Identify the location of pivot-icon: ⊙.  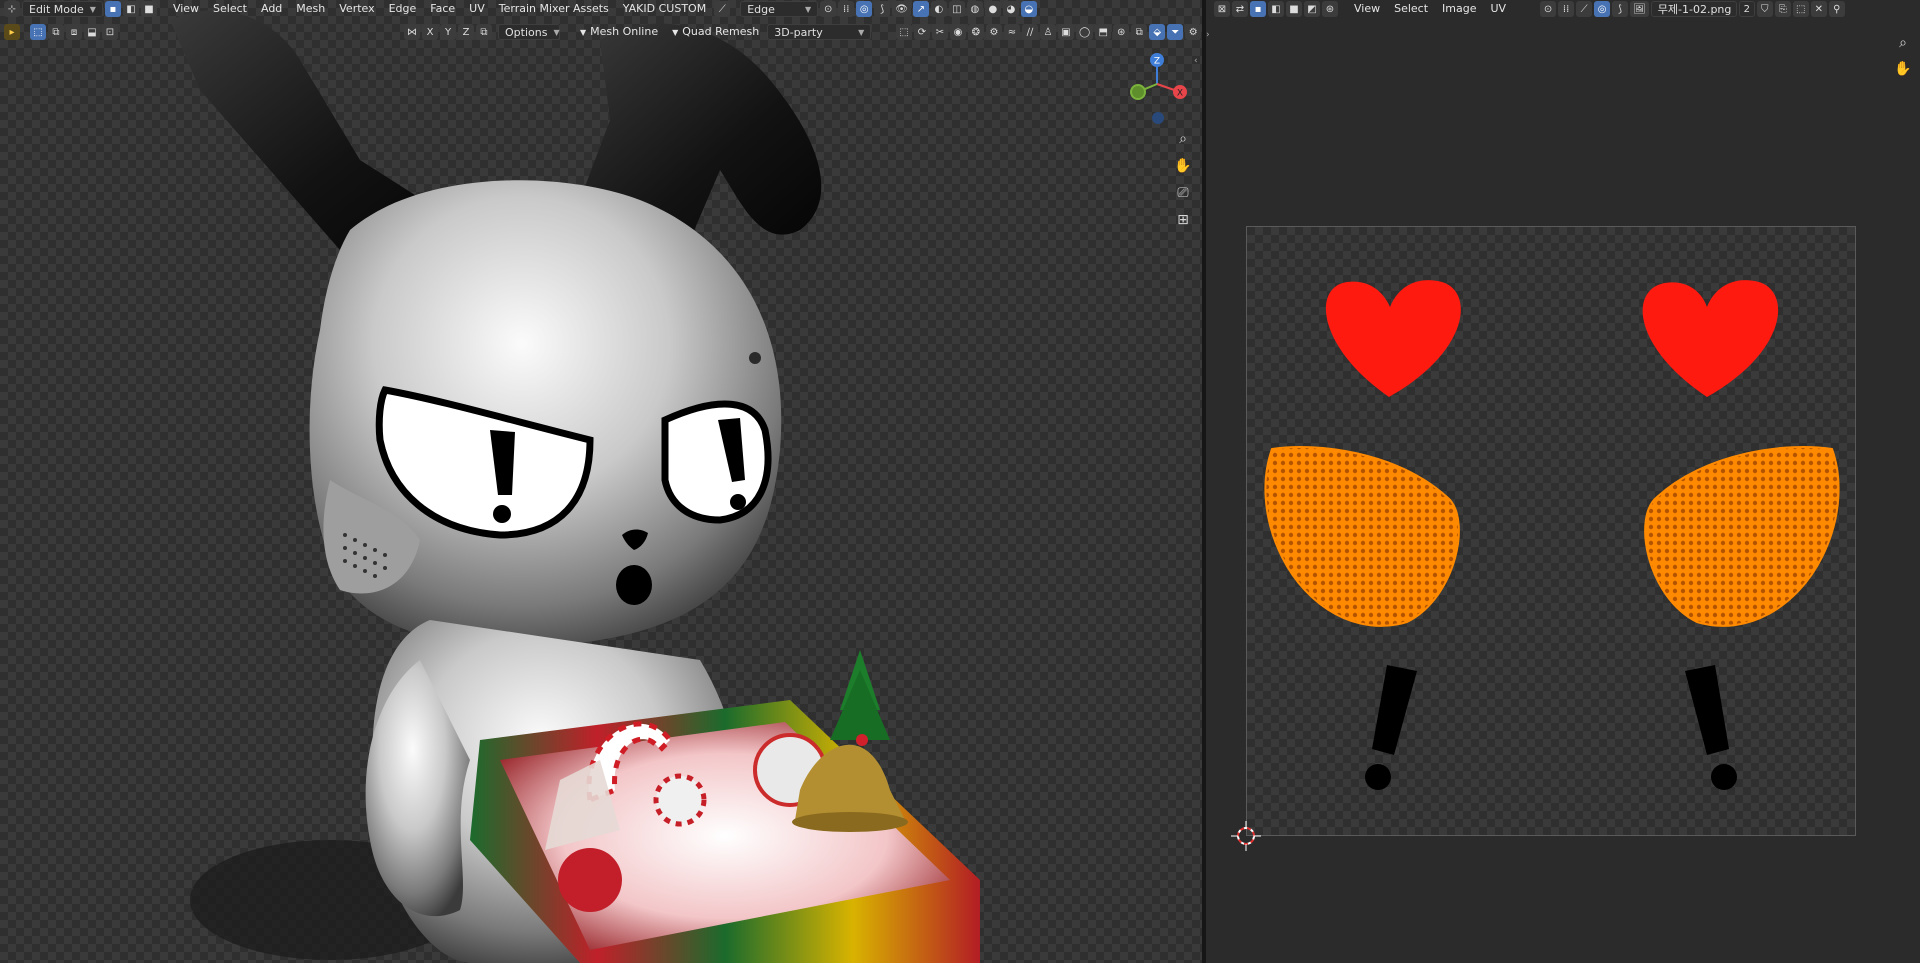
(828, 9).